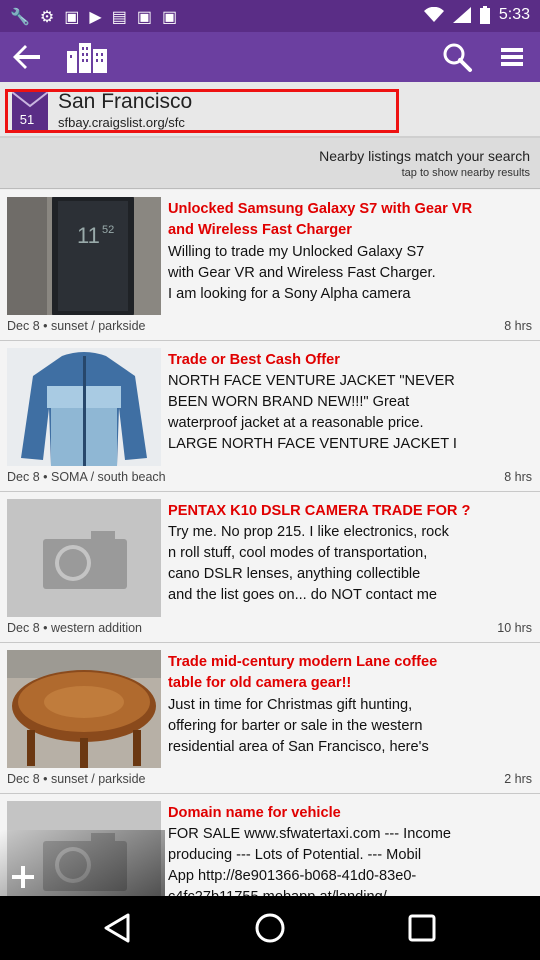 This screenshot has height=960, width=540. I want to click on notification-icons: 🔧 ⚙ ▣ ▶ ▤ ▣ ▣, so click(93, 17).